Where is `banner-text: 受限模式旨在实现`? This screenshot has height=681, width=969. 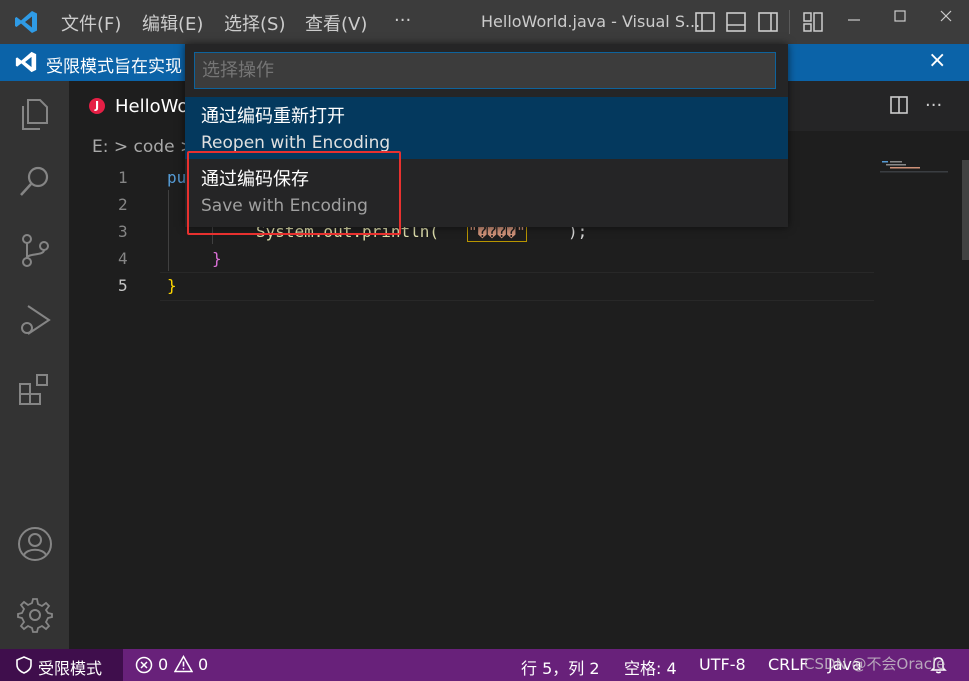 banner-text: 受限模式旨在实现 is located at coordinates (114, 64).